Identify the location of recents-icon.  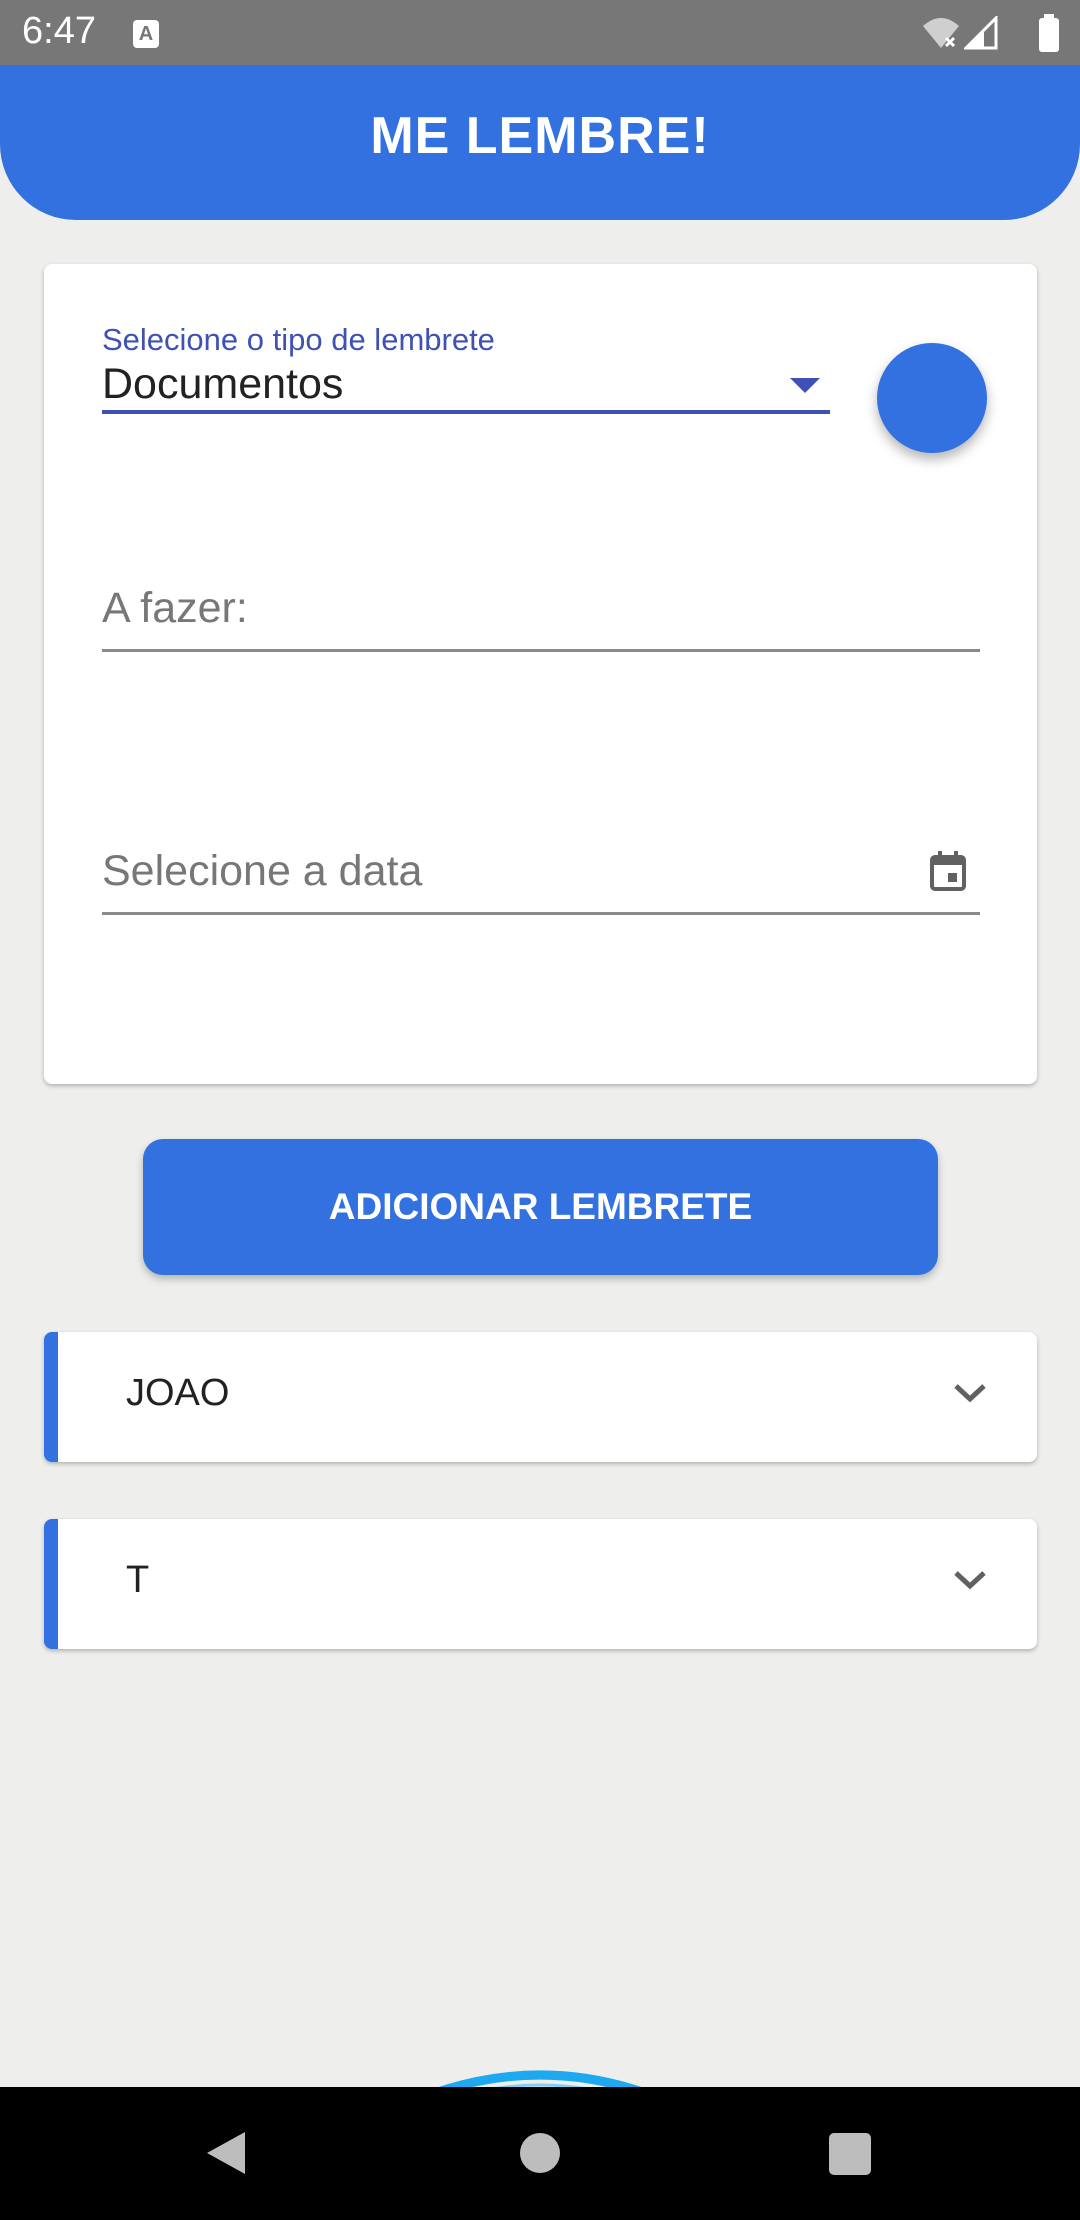
(850, 2154).